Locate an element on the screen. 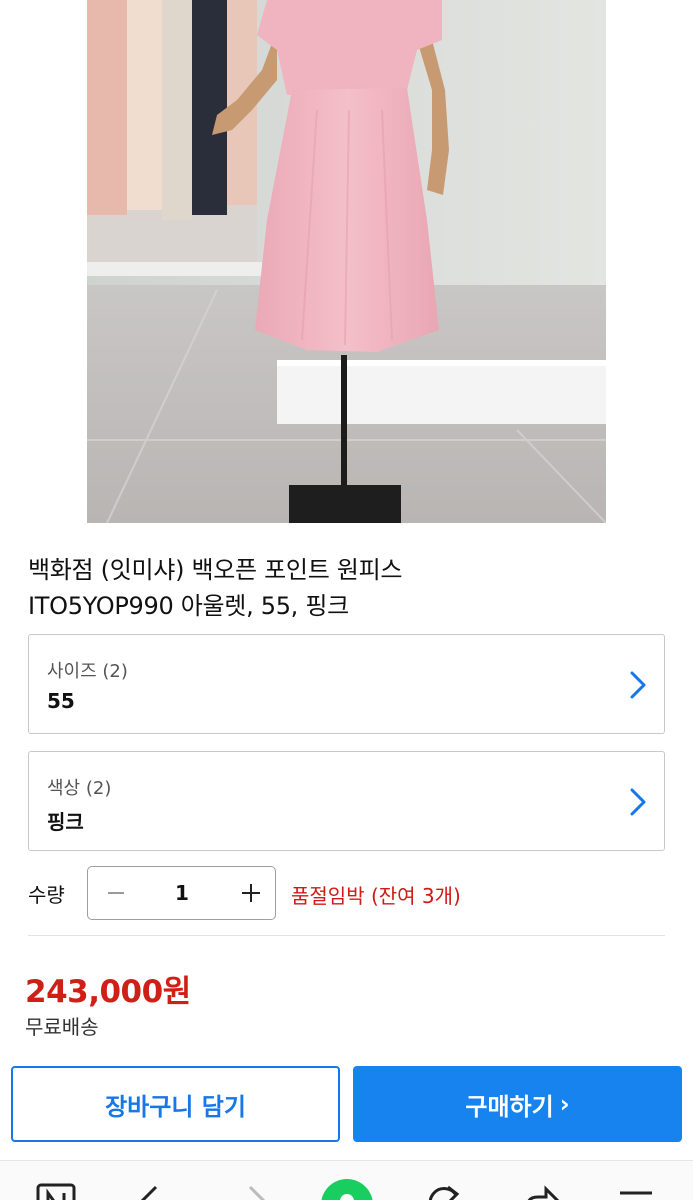 The height and width of the screenshot is (1200, 693). color-option-value: 핑크 is located at coordinates (65, 822).